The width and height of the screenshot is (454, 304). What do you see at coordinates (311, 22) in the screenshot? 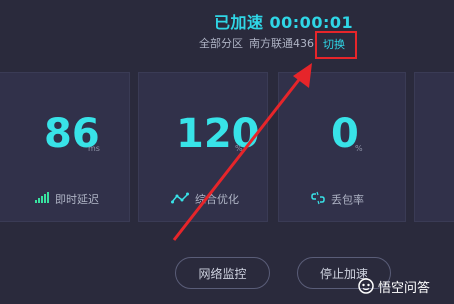
I see `elapsed-timer: 00:00:01` at bounding box center [311, 22].